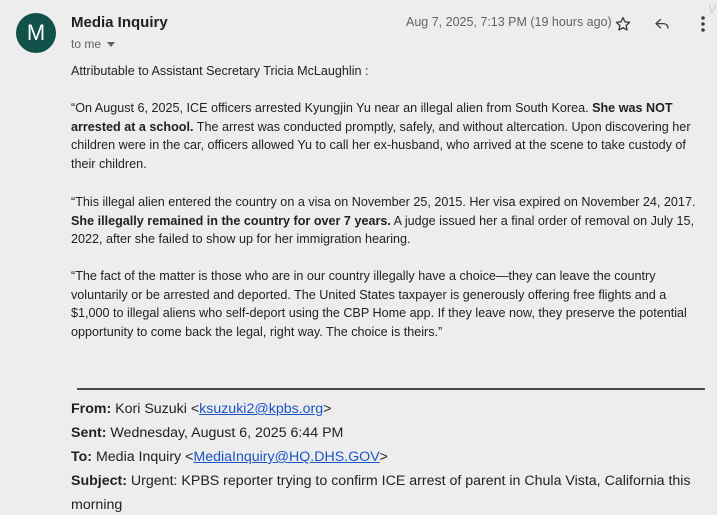 The width and height of the screenshot is (717, 515). What do you see at coordinates (391, 389) in the screenshot?
I see `quoted-divider` at bounding box center [391, 389].